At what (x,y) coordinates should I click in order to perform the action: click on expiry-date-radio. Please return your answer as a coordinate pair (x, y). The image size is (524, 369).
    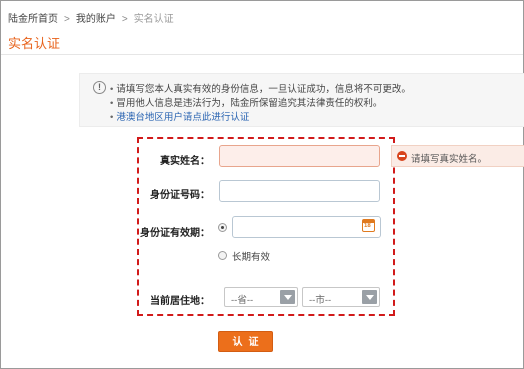
    Looking at the image, I should click on (222, 227).